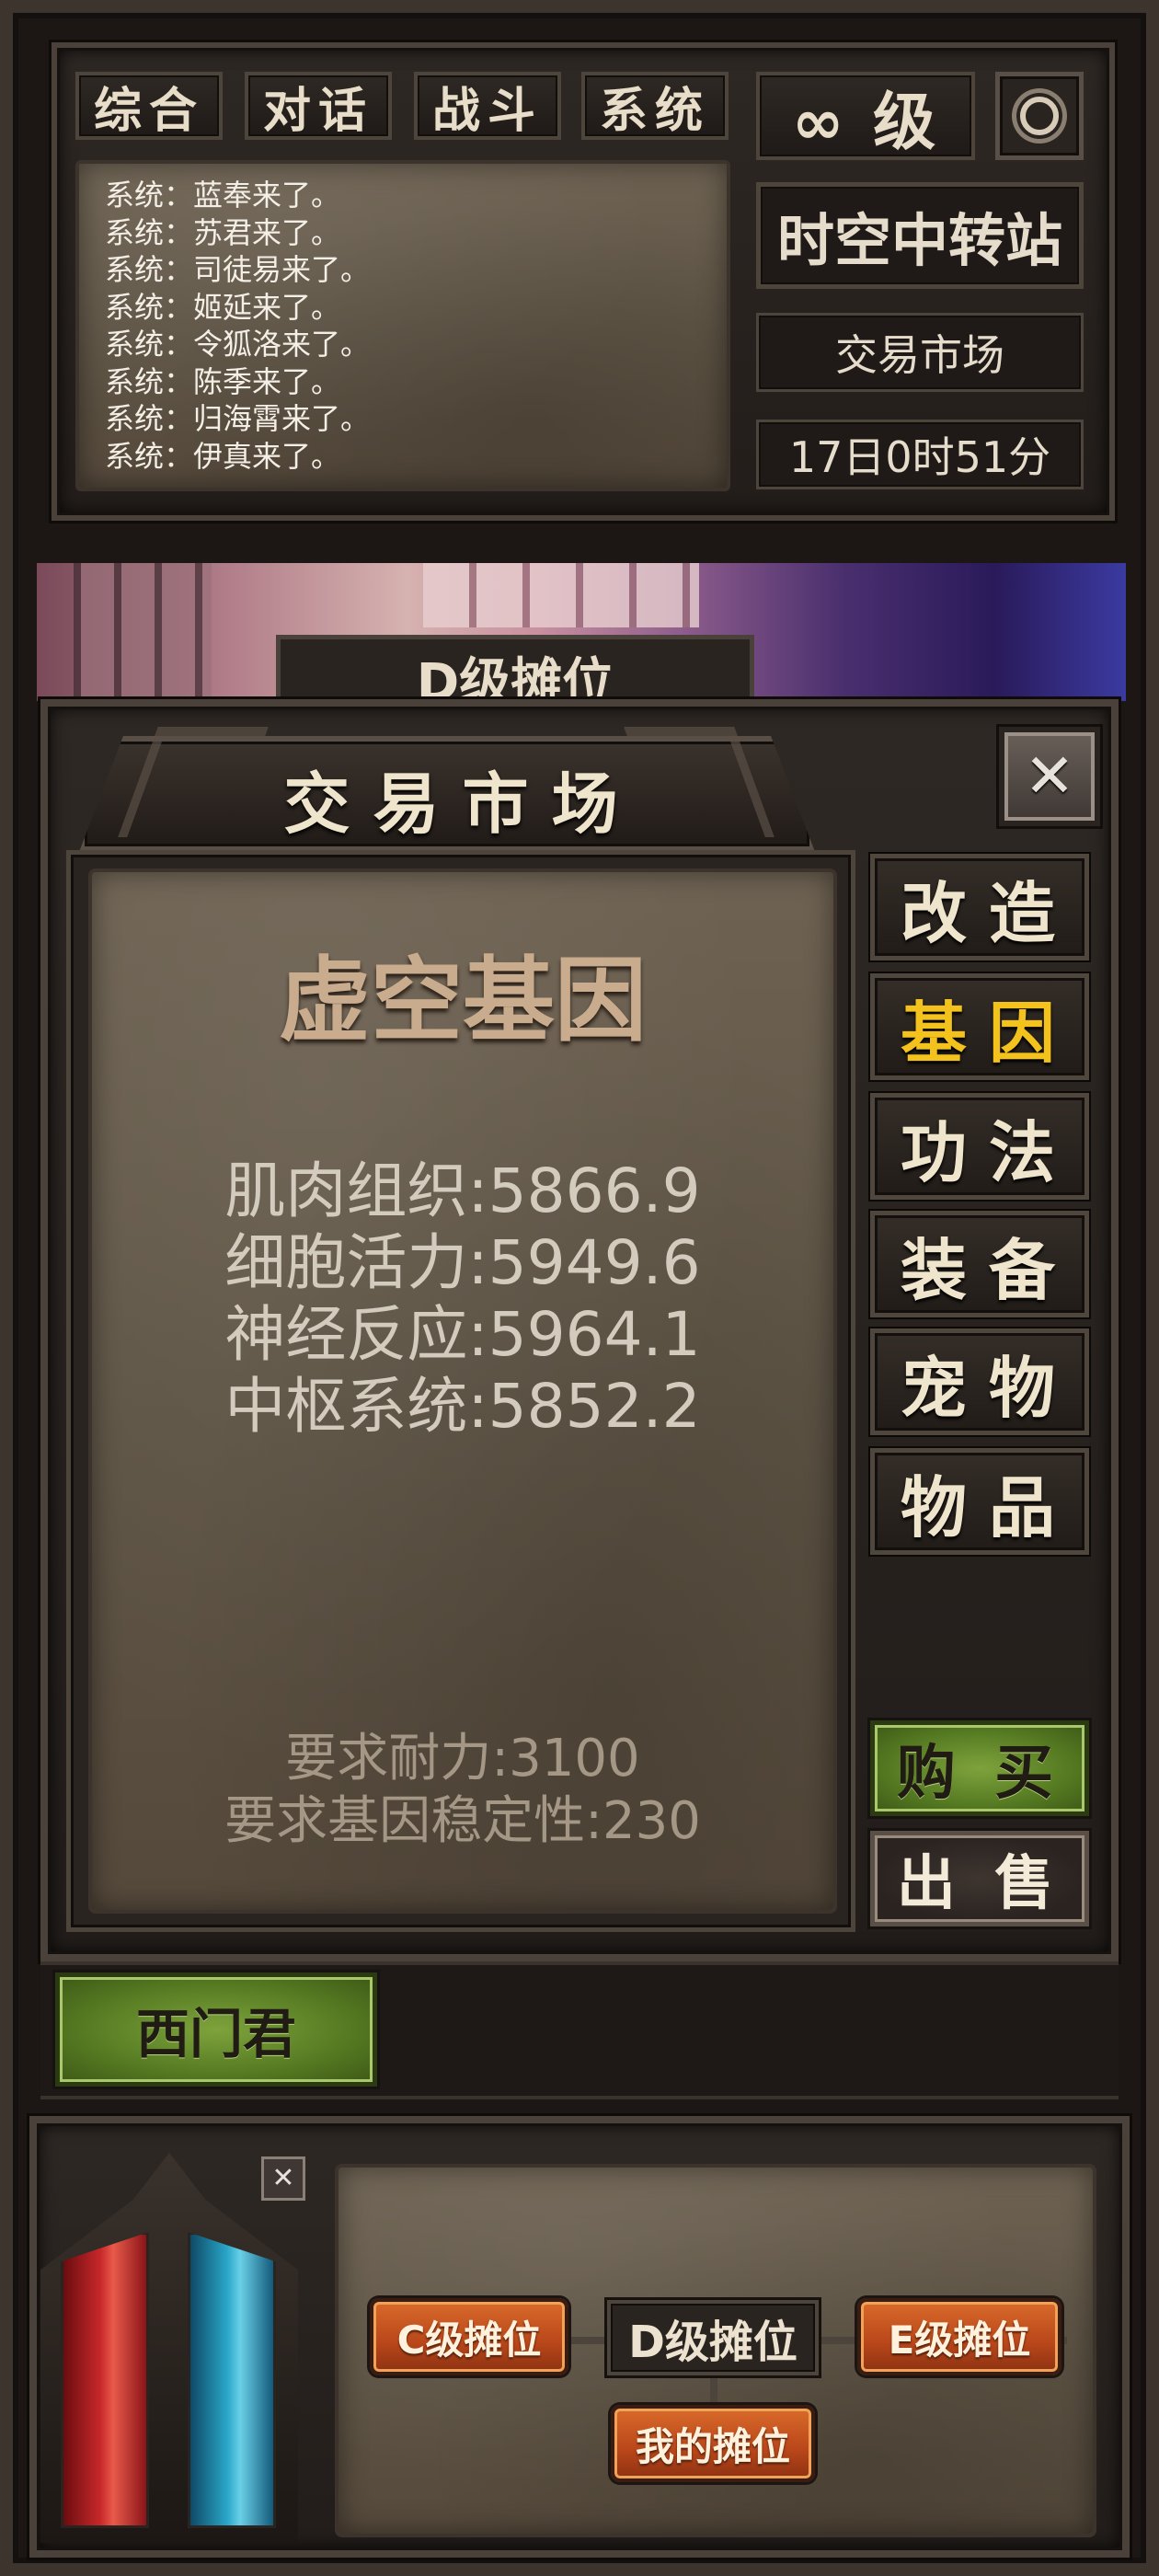  Describe the element at coordinates (920, 235) in the screenshot. I see `location-title: 时空中转站` at that location.